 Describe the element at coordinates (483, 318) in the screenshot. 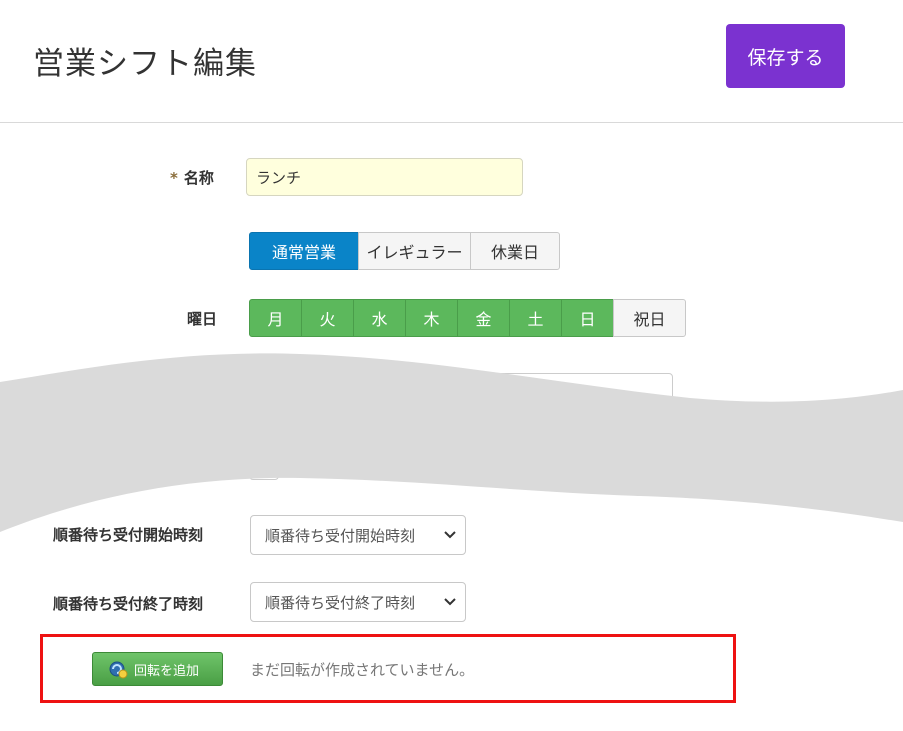

I see `weekday-fri: 金` at that location.